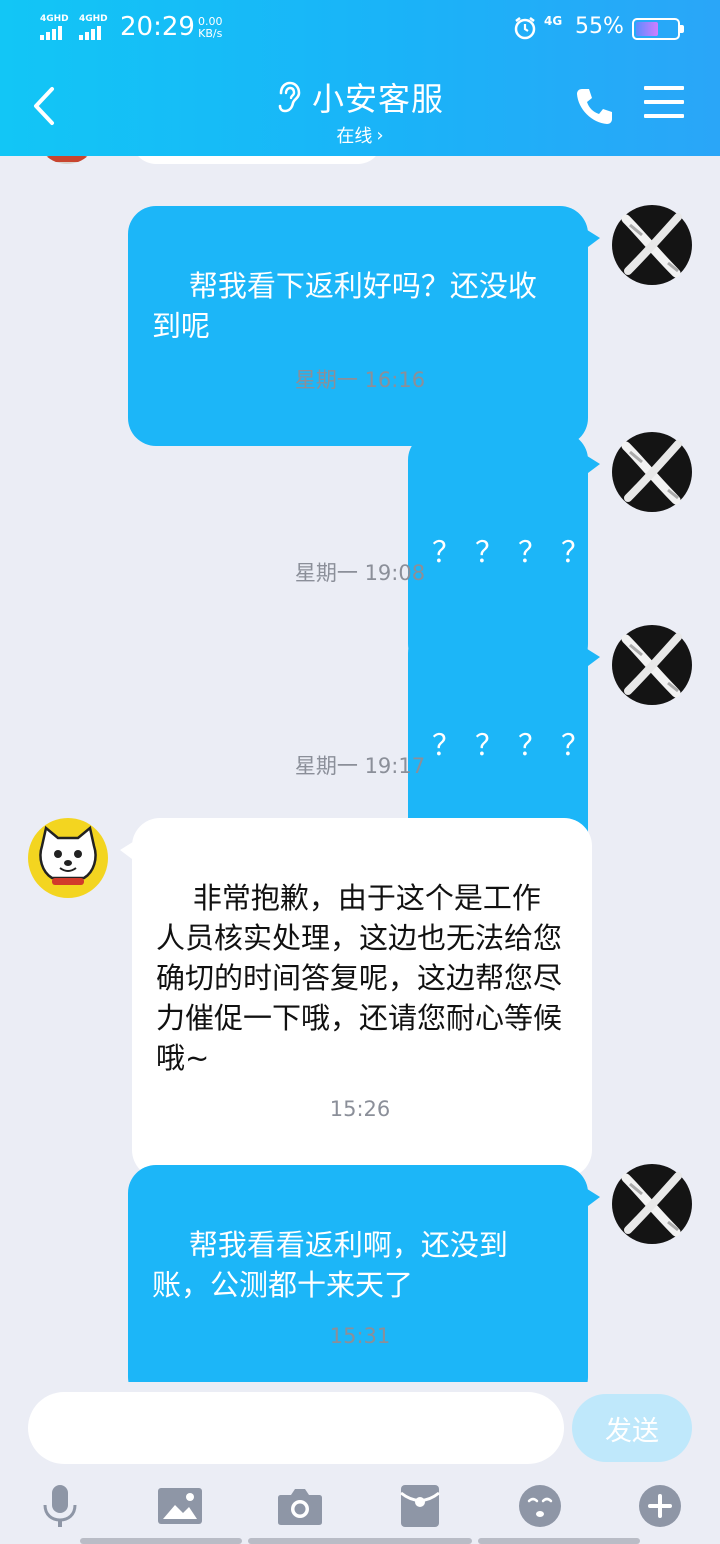 Image resolution: width=720 pixels, height=1544 pixels. What do you see at coordinates (67, 160) in the screenshot?
I see `agent-avatar-partial` at bounding box center [67, 160].